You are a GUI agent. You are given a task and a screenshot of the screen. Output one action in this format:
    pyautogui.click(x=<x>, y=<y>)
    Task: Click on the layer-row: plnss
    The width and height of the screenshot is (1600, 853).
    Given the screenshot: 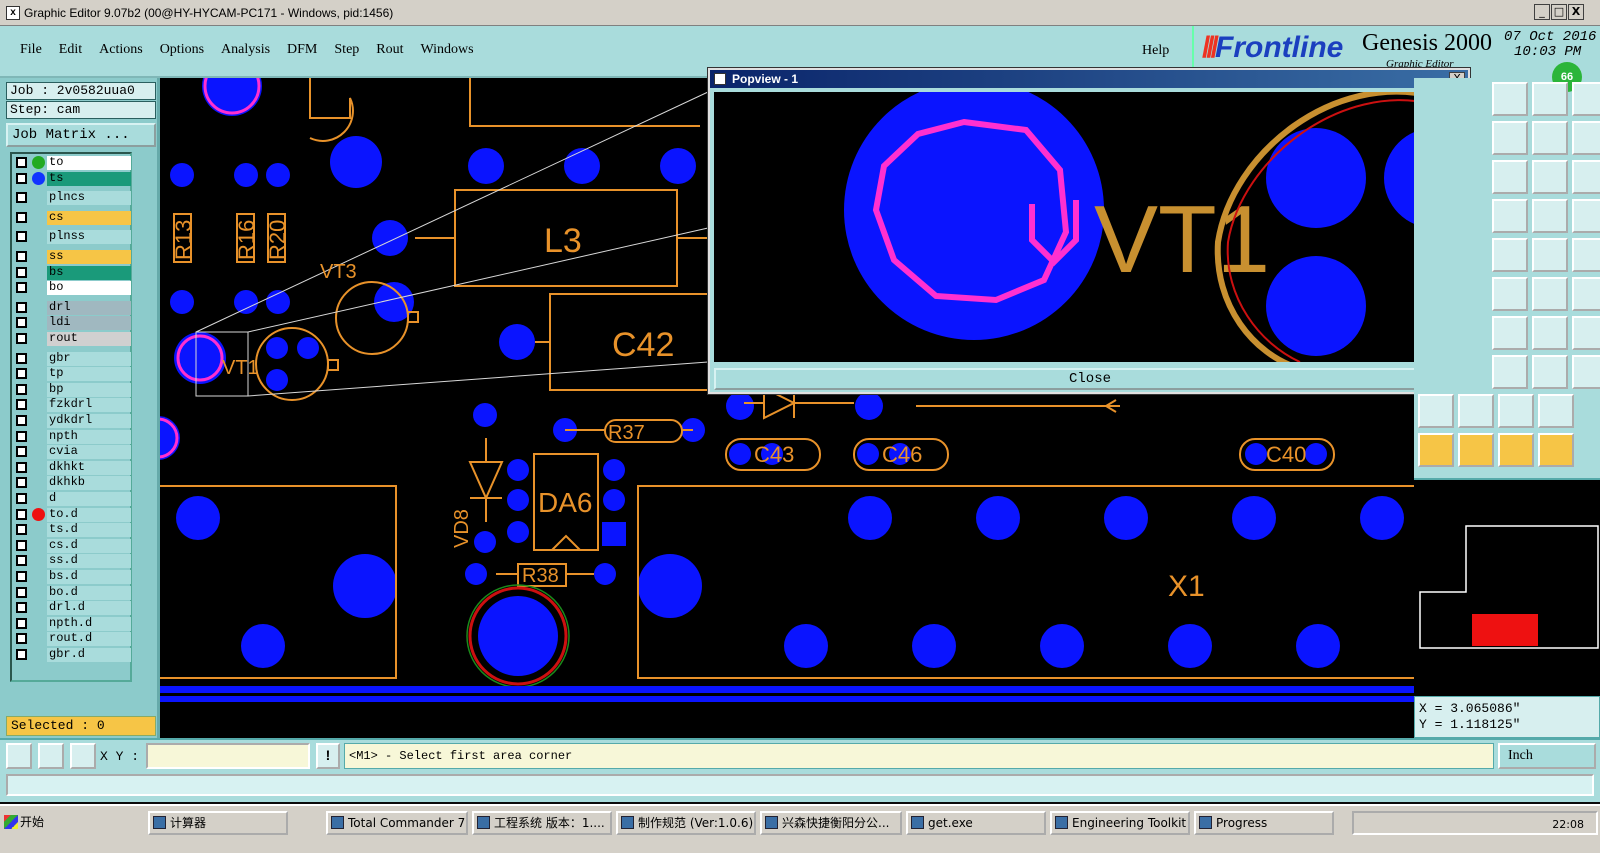 What is the action you would take?
    pyautogui.click(x=72, y=237)
    